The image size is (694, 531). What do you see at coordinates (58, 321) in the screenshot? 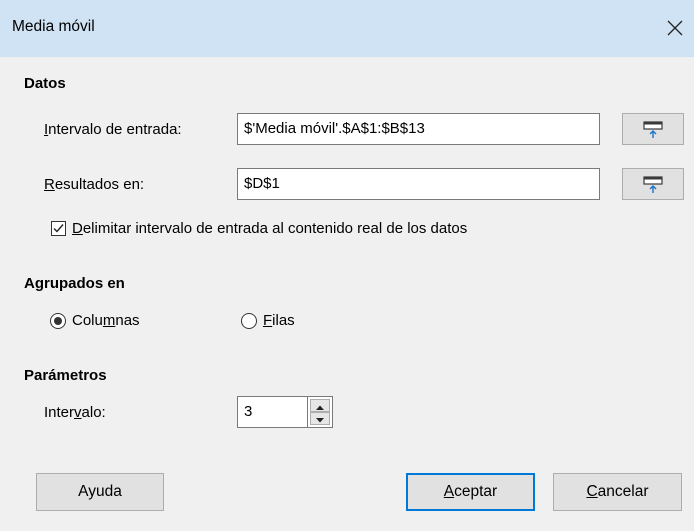
I see `columns-radio` at bounding box center [58, 321].